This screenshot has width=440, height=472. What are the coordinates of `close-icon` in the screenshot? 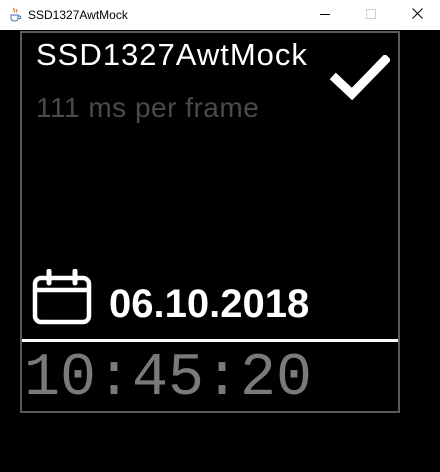 It's located at (417, 15).